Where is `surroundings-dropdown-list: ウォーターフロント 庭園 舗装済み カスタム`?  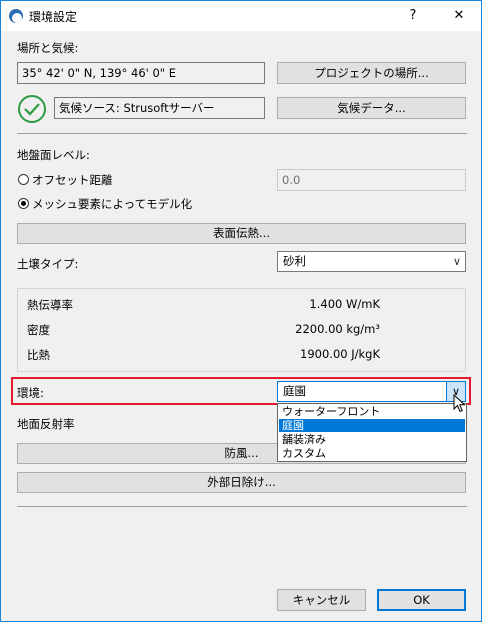
surroundings-dropdown-list: ウォーターフロント 庭園 舗装済み カスタム is located at coordinates (372, 432).